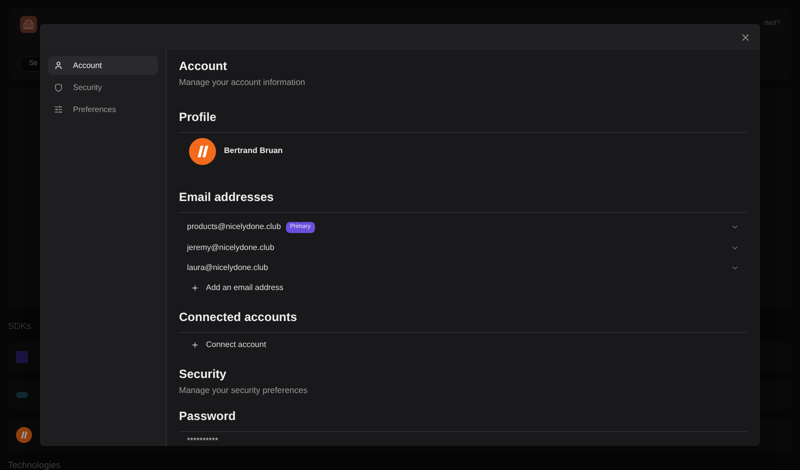  Describe the element at coordinates (242, 82) in the screenshot. I see `page-subtitle: Manage your account information` at that location.